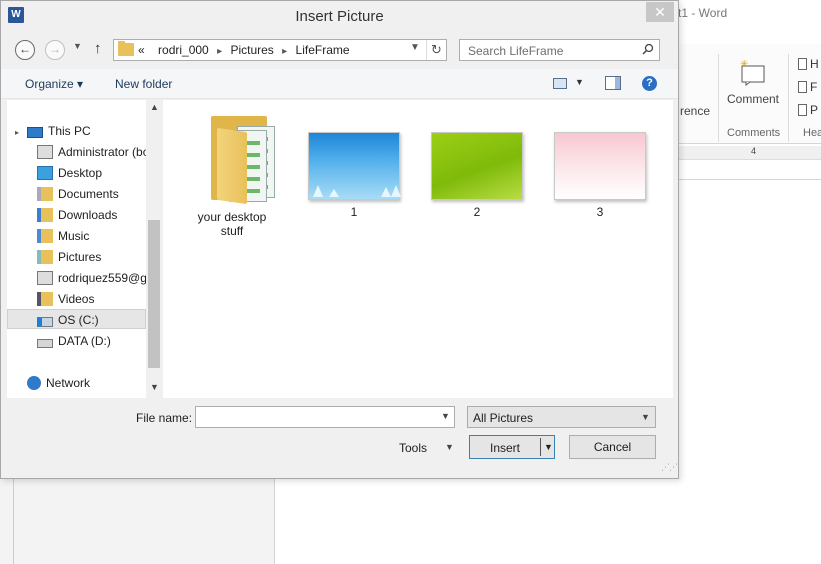  What do you see at coordinates (94, 236) in the screenshot?
I see `nav-item-music: Music` at bounding box center [94, 236].